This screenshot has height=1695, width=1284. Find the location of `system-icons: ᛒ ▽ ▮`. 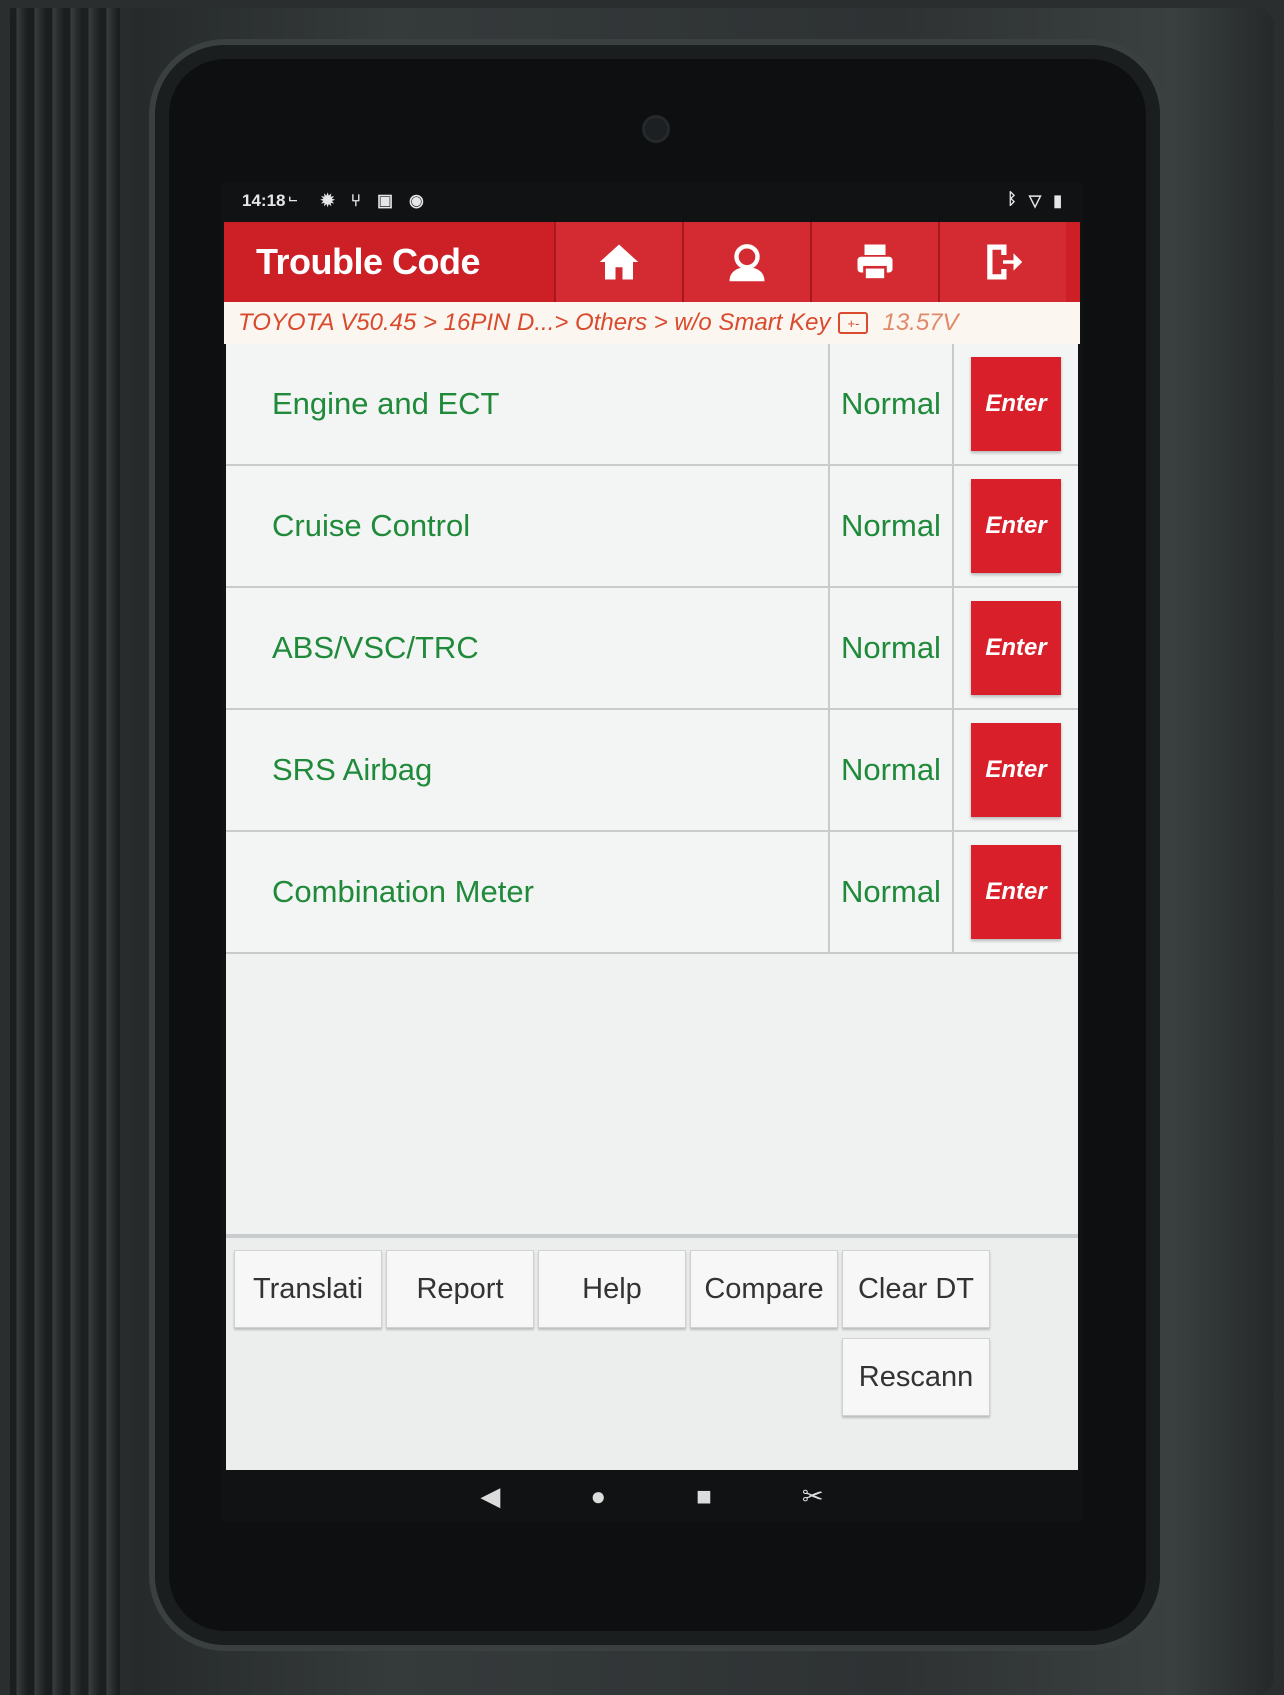

system-icons: ᛒ ▽ ▮ is located at coordinates (1034, 201).